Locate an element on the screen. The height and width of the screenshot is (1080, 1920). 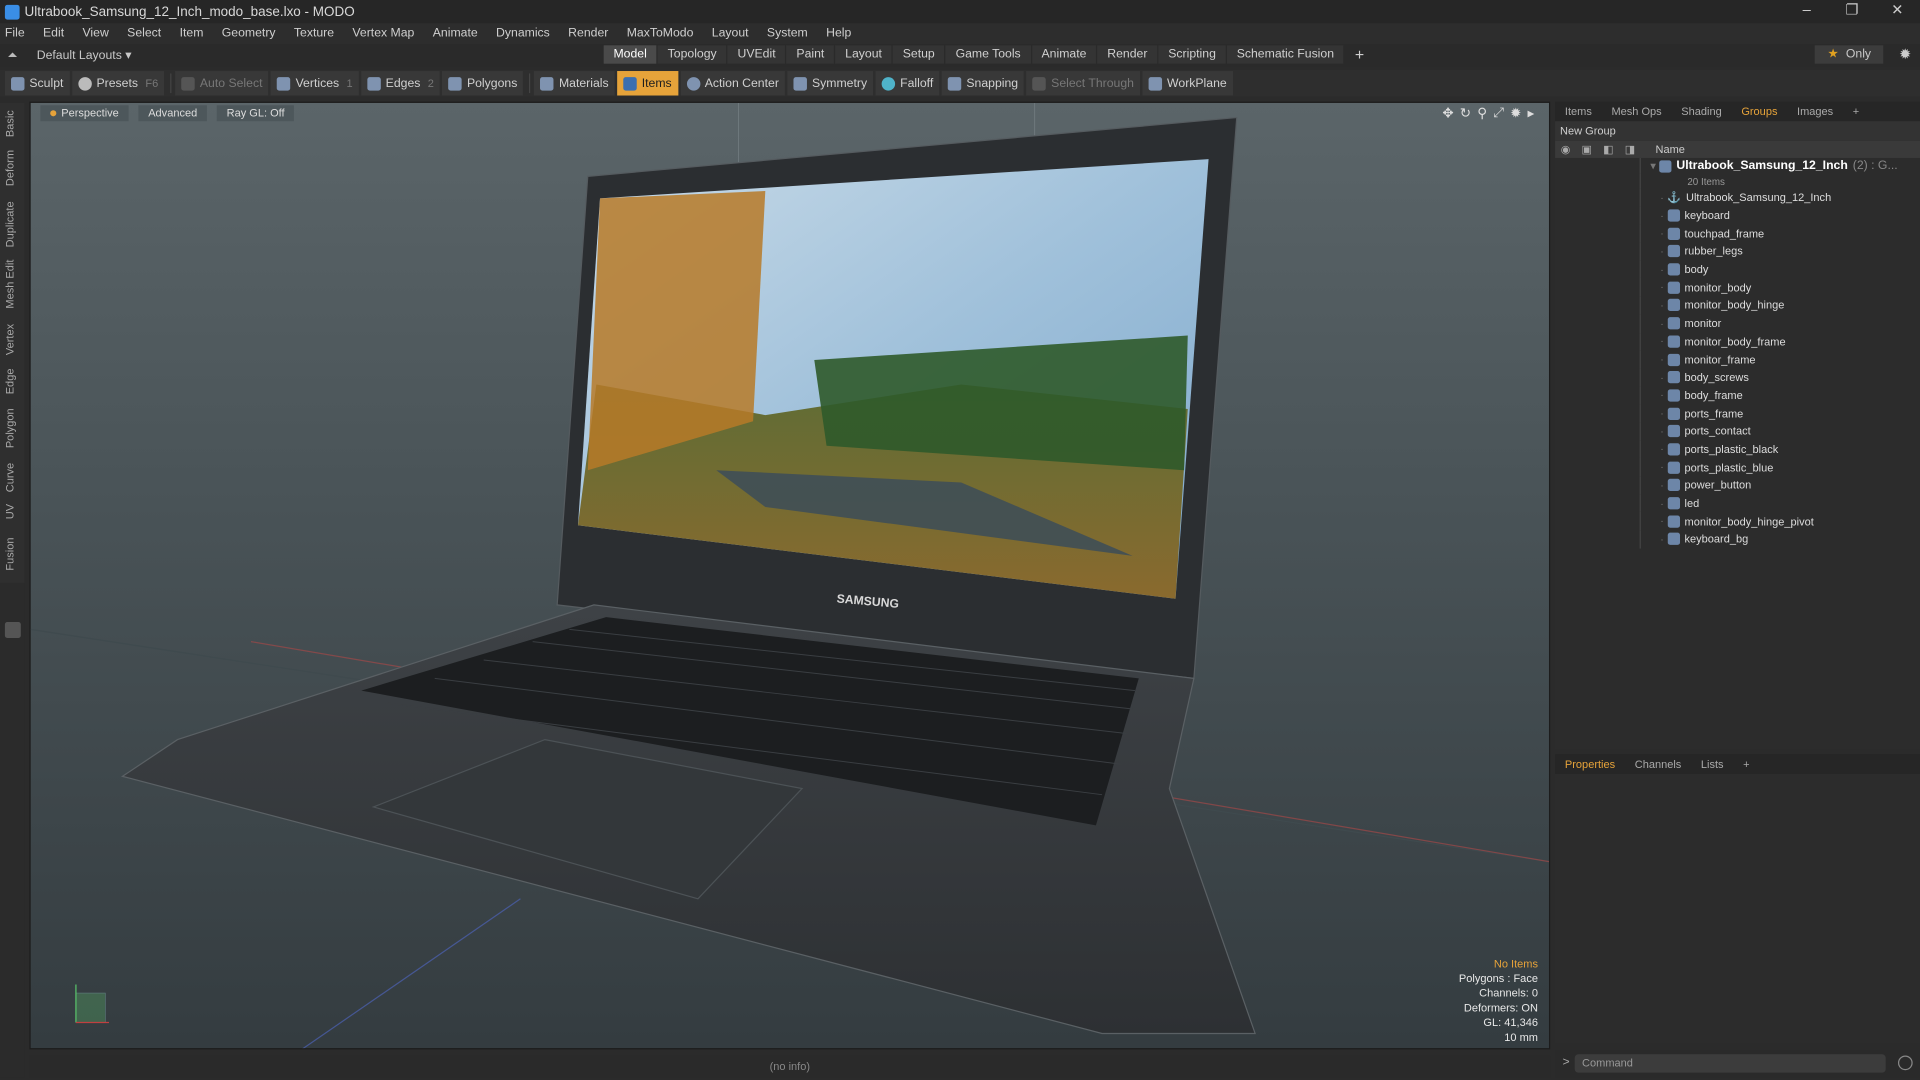
close-button: ✕ is located at coordinates (1897, 11).